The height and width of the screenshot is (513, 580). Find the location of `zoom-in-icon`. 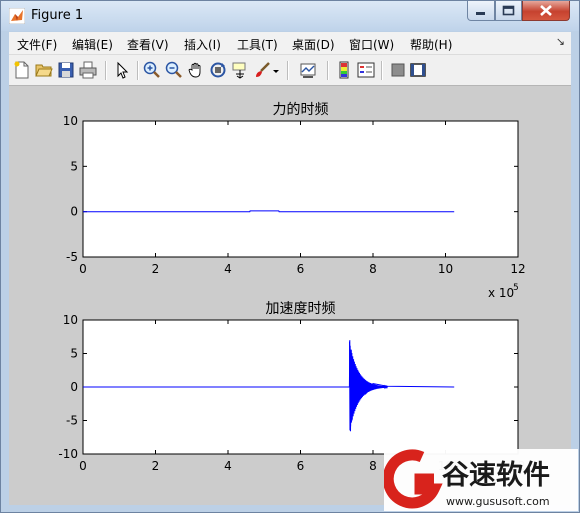

zoom-in-icon is located at coordinates (152, 70).